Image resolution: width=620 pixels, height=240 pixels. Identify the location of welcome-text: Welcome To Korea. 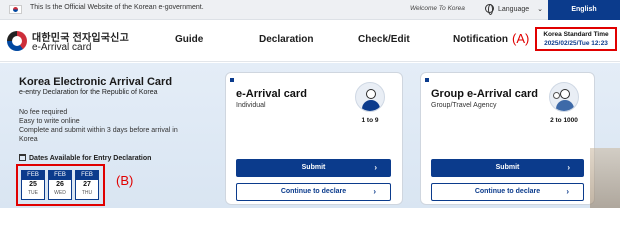
(437, 8).